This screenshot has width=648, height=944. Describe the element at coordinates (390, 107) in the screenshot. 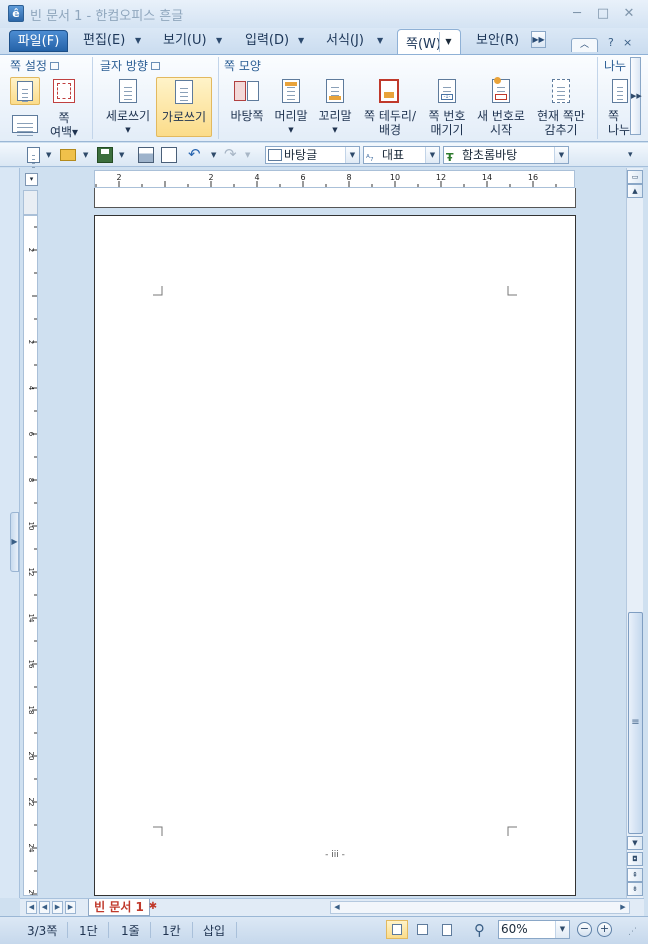

I see `page-border-background-button: 쪽 테두리/ 배경` at that location.